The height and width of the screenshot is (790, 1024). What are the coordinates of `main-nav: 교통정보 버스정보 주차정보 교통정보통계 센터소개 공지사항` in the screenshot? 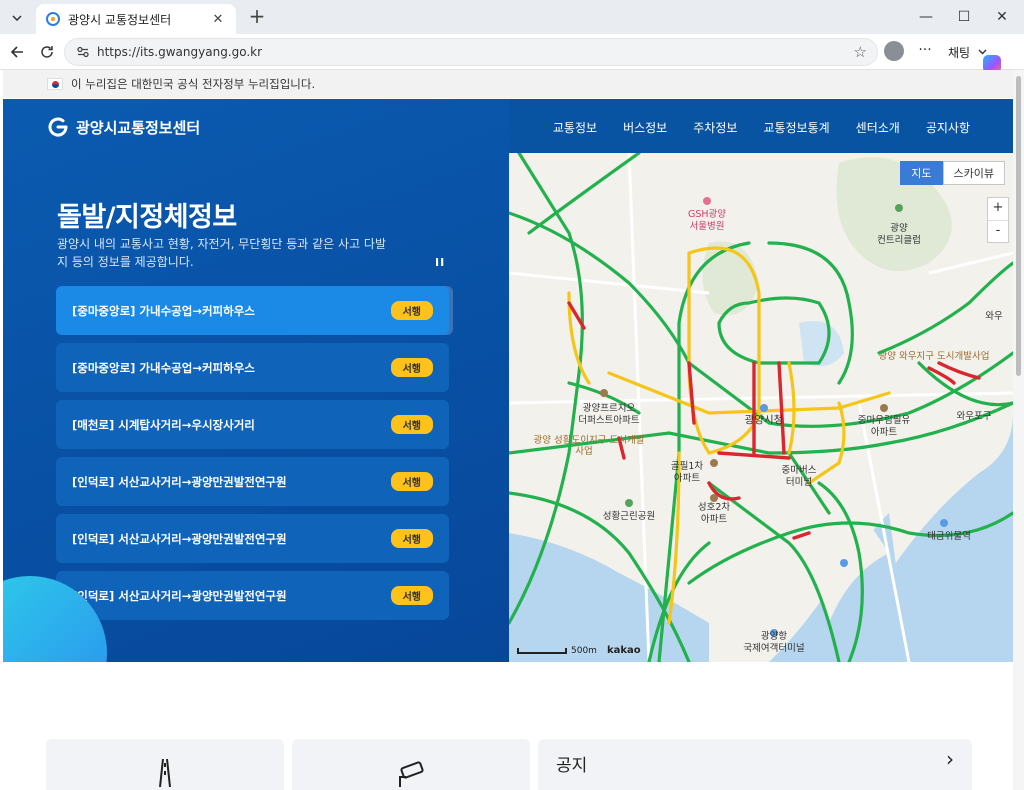 It's located at (748, 127).